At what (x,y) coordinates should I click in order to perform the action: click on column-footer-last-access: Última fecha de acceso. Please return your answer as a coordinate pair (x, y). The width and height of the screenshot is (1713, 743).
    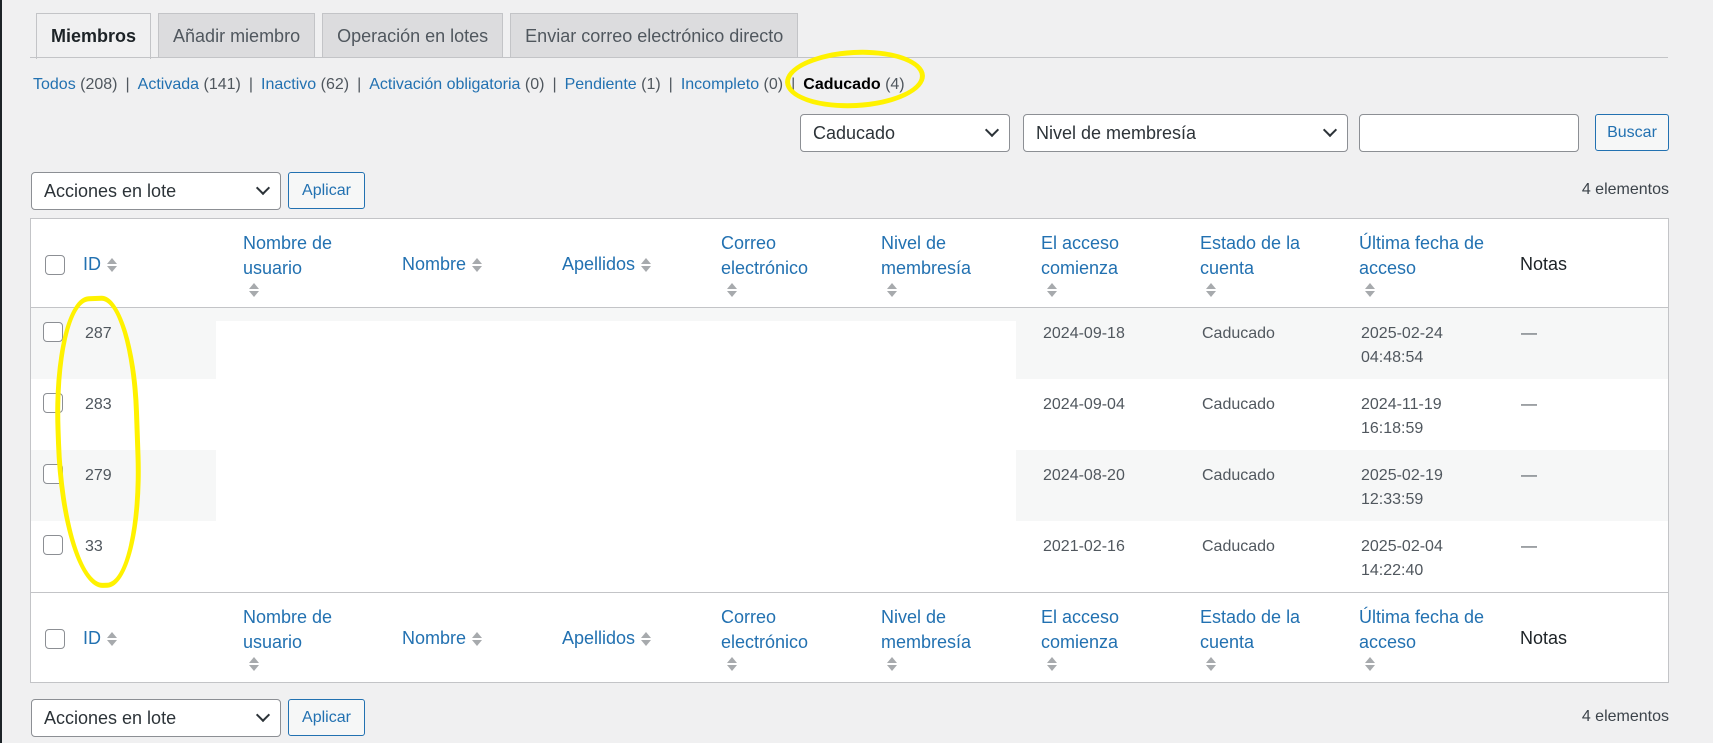
    Looking at the image, I should click on (1429, 638).